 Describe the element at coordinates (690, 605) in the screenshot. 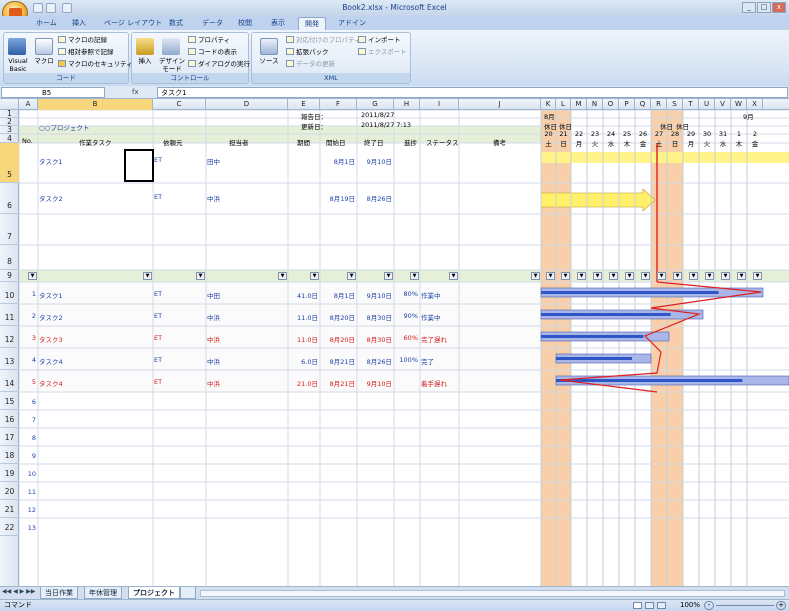

I see `zoom-level: 100%` at that location.